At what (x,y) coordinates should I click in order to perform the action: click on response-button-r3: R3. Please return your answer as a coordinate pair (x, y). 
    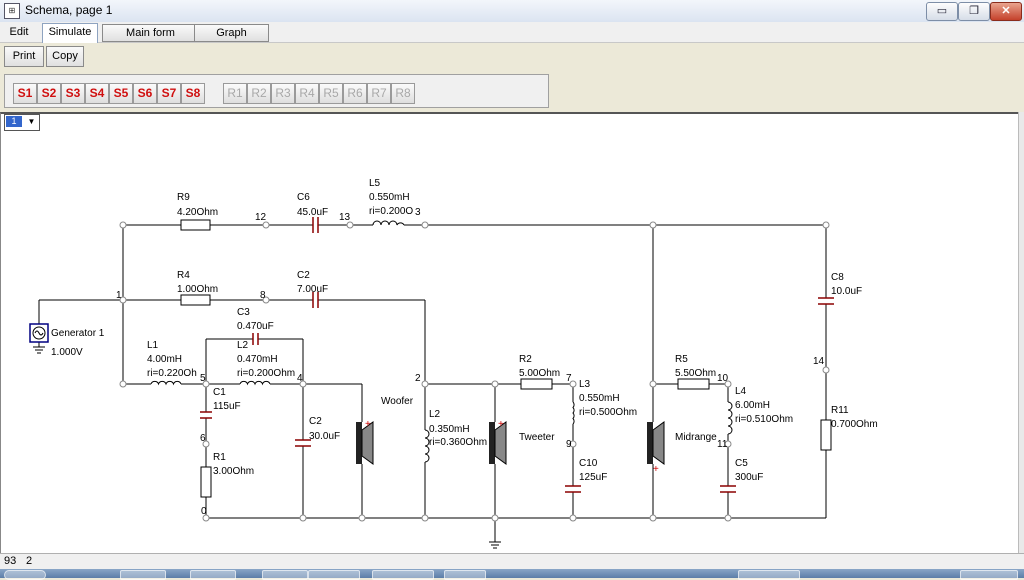
    Looking at the image, I should click on (283, 93).